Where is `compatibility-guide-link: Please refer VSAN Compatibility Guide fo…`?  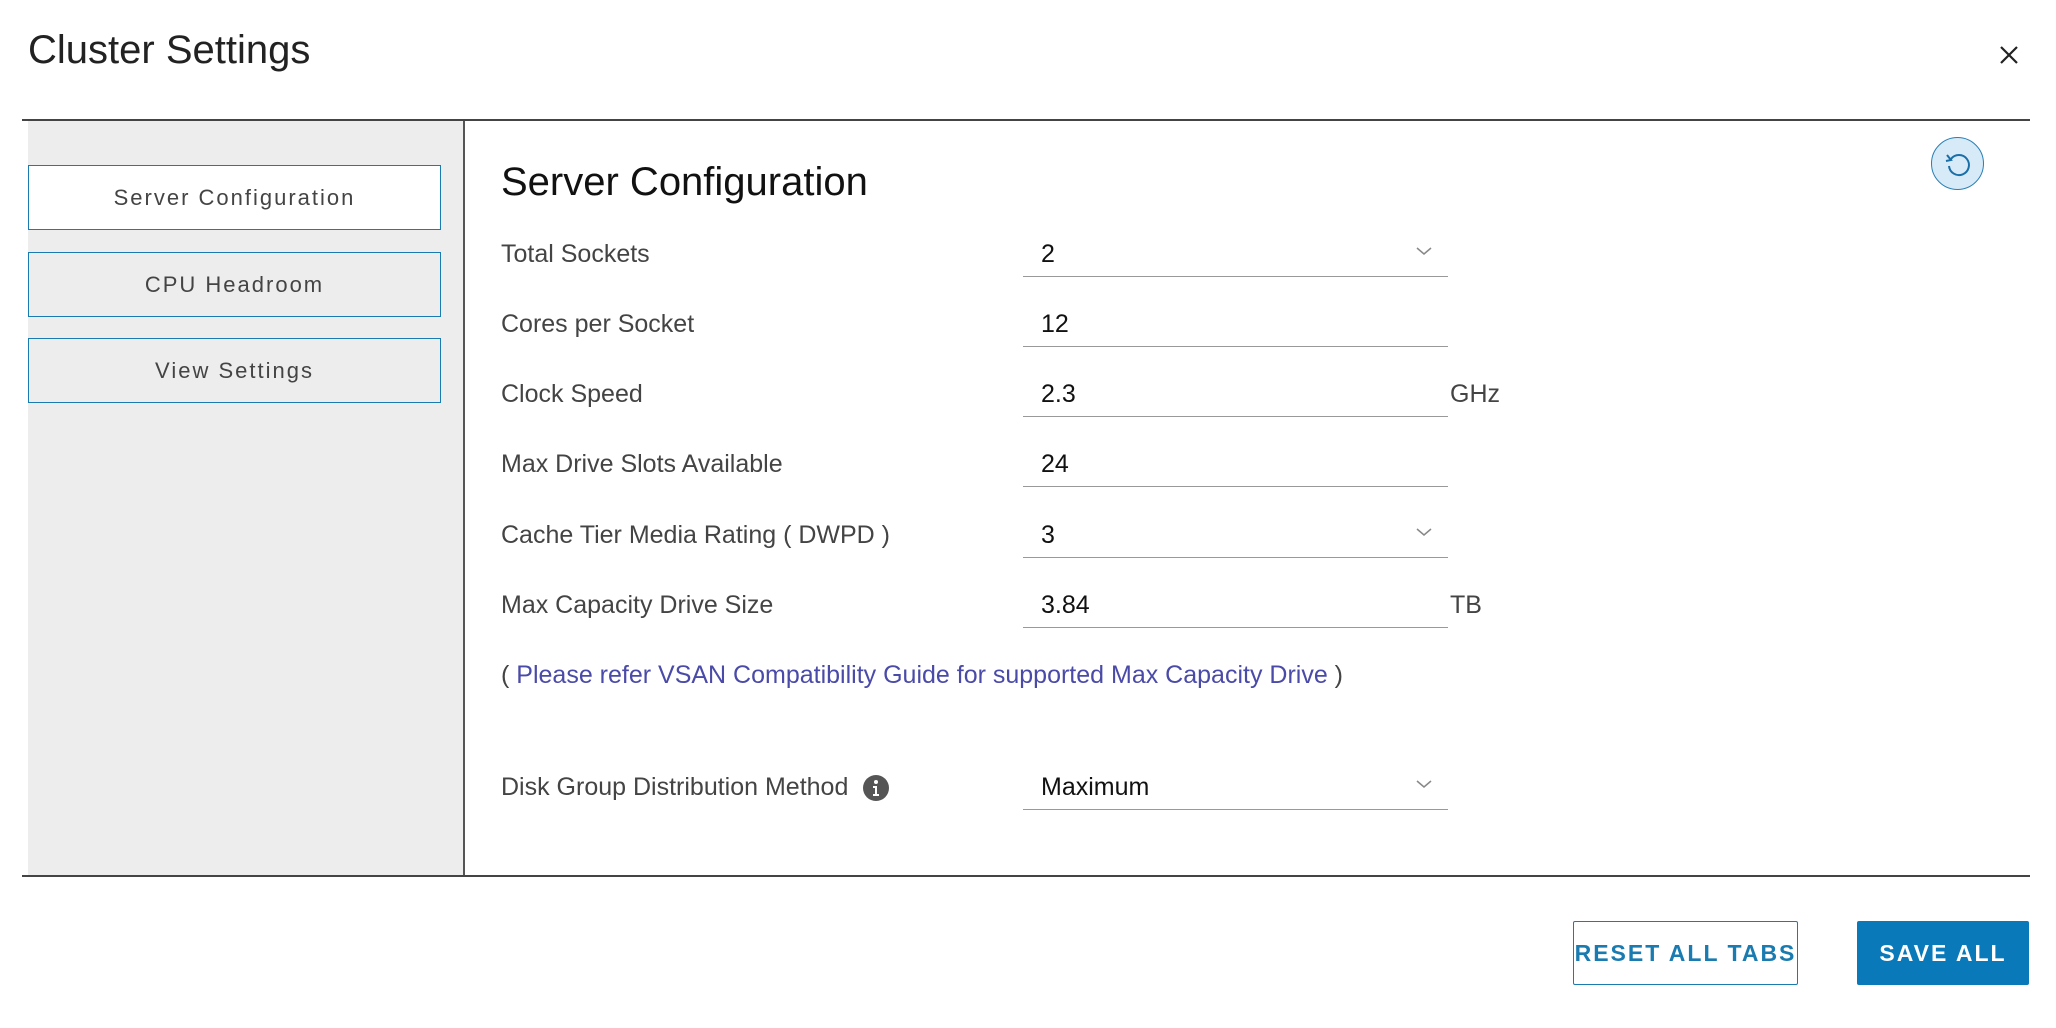
compatibility-guide-link: Please refer VSAN Compatibility Guide fo… is located at coordinates (921, 675).